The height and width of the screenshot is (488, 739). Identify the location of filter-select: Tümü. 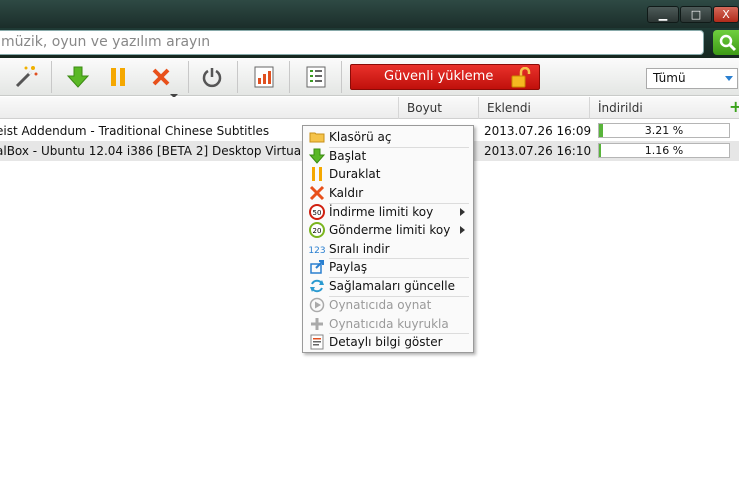
(692, 78).